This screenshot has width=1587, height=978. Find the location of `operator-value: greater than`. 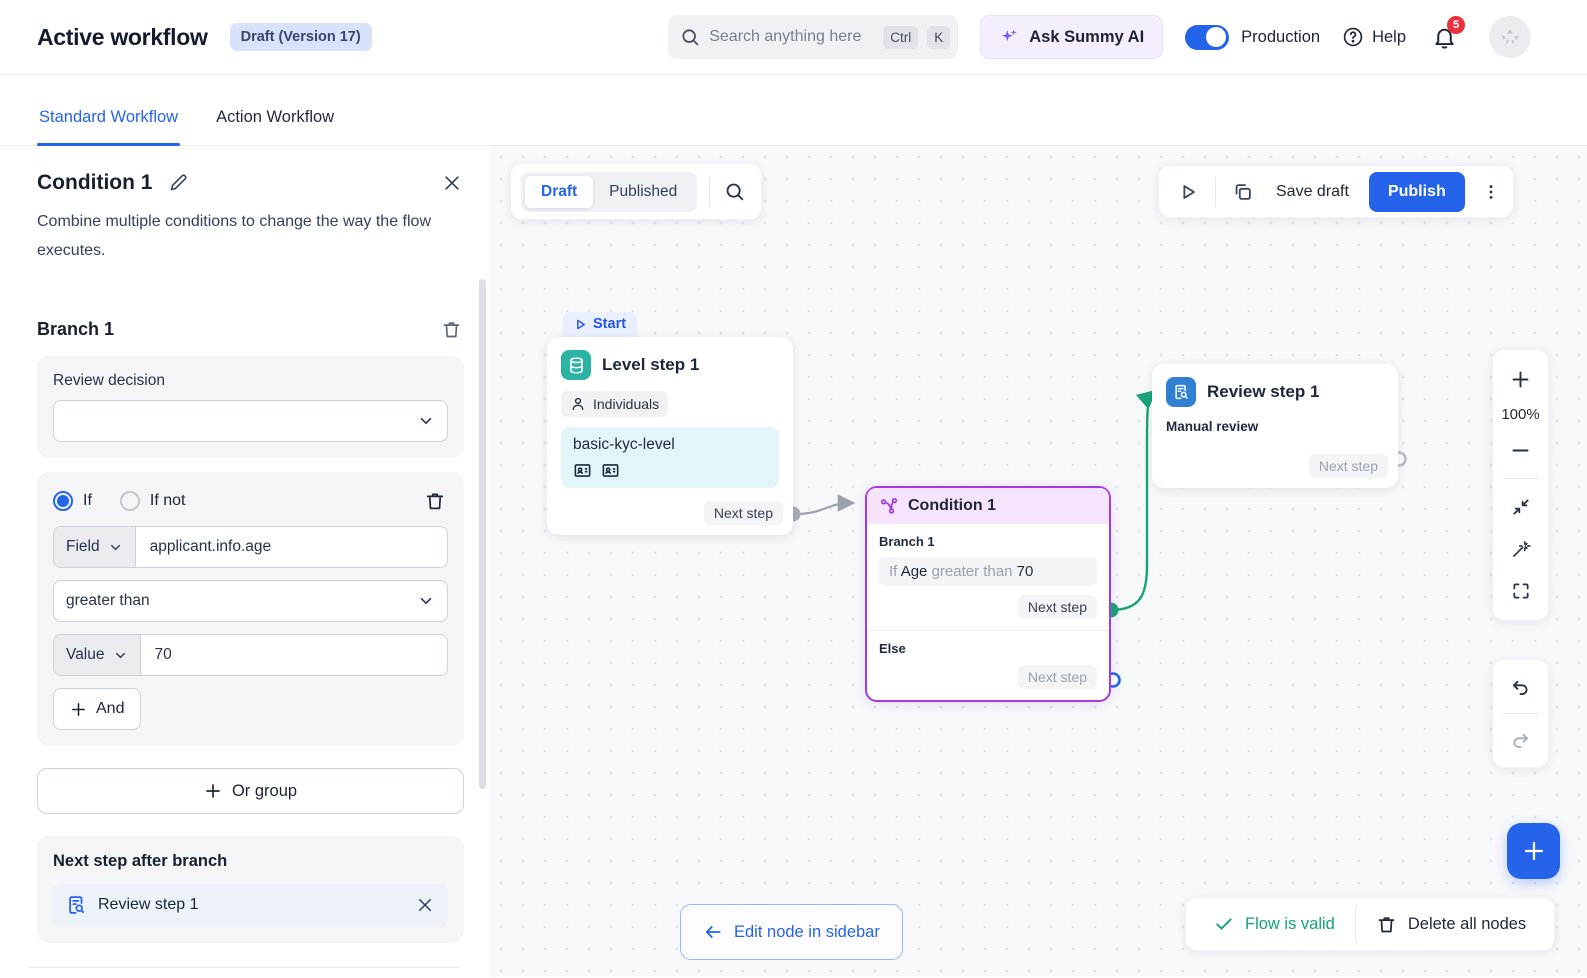

operator-value: greater than is located at coordinates (108, 600).